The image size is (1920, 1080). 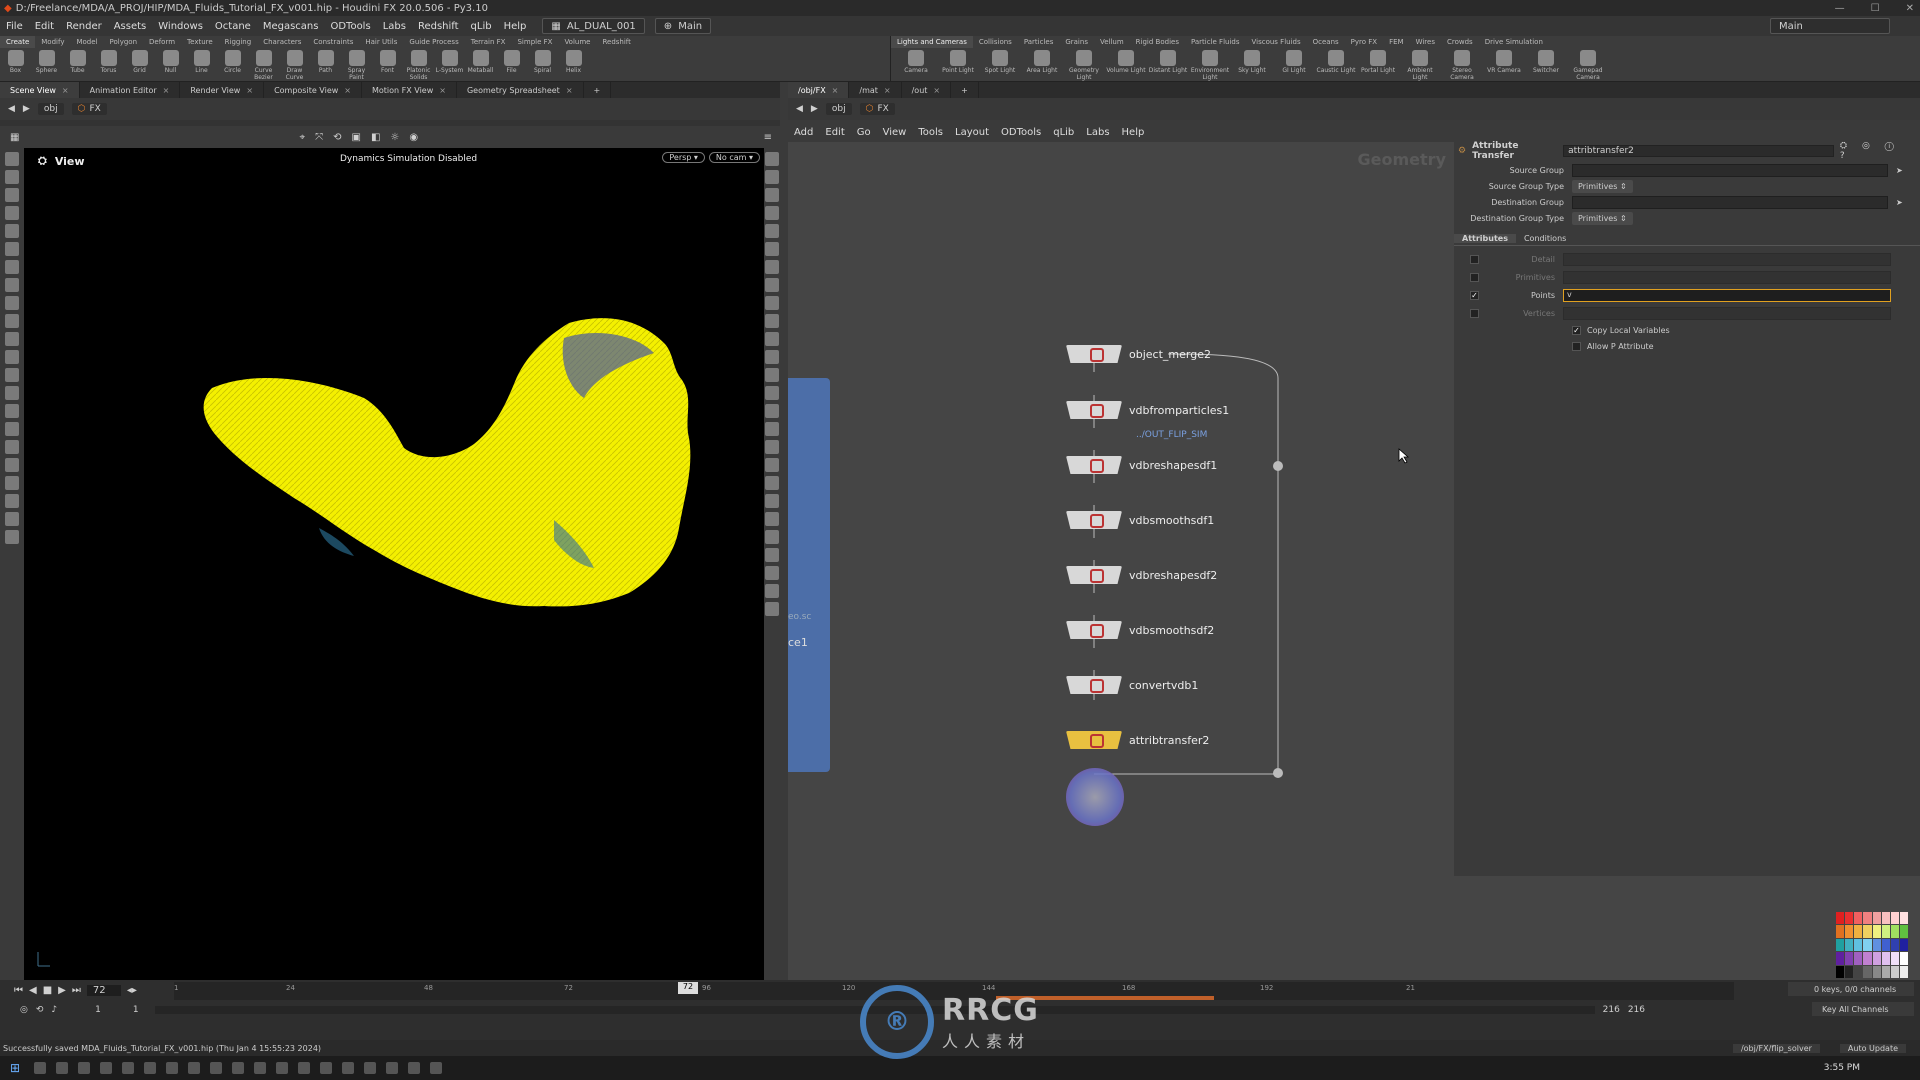 I want to click on audio-icon: ♪, so click(x=54, y=1010).